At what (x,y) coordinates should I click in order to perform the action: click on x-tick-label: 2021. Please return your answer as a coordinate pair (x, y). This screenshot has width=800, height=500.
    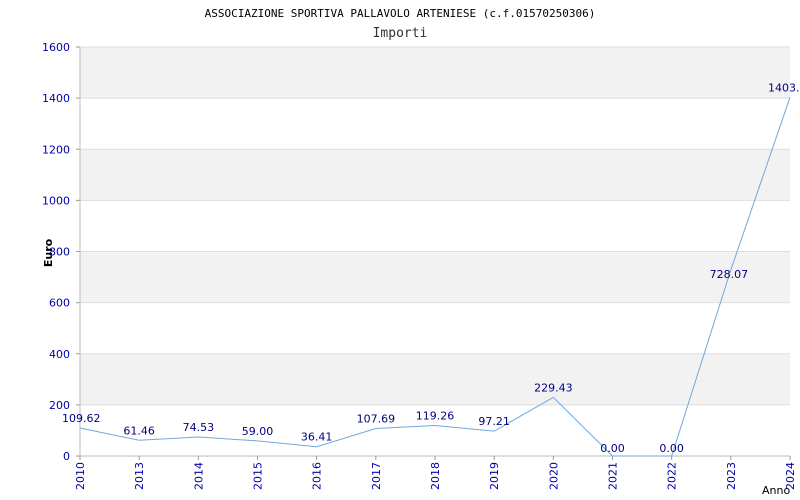
    Looking at the image, I should click on (613, 476).